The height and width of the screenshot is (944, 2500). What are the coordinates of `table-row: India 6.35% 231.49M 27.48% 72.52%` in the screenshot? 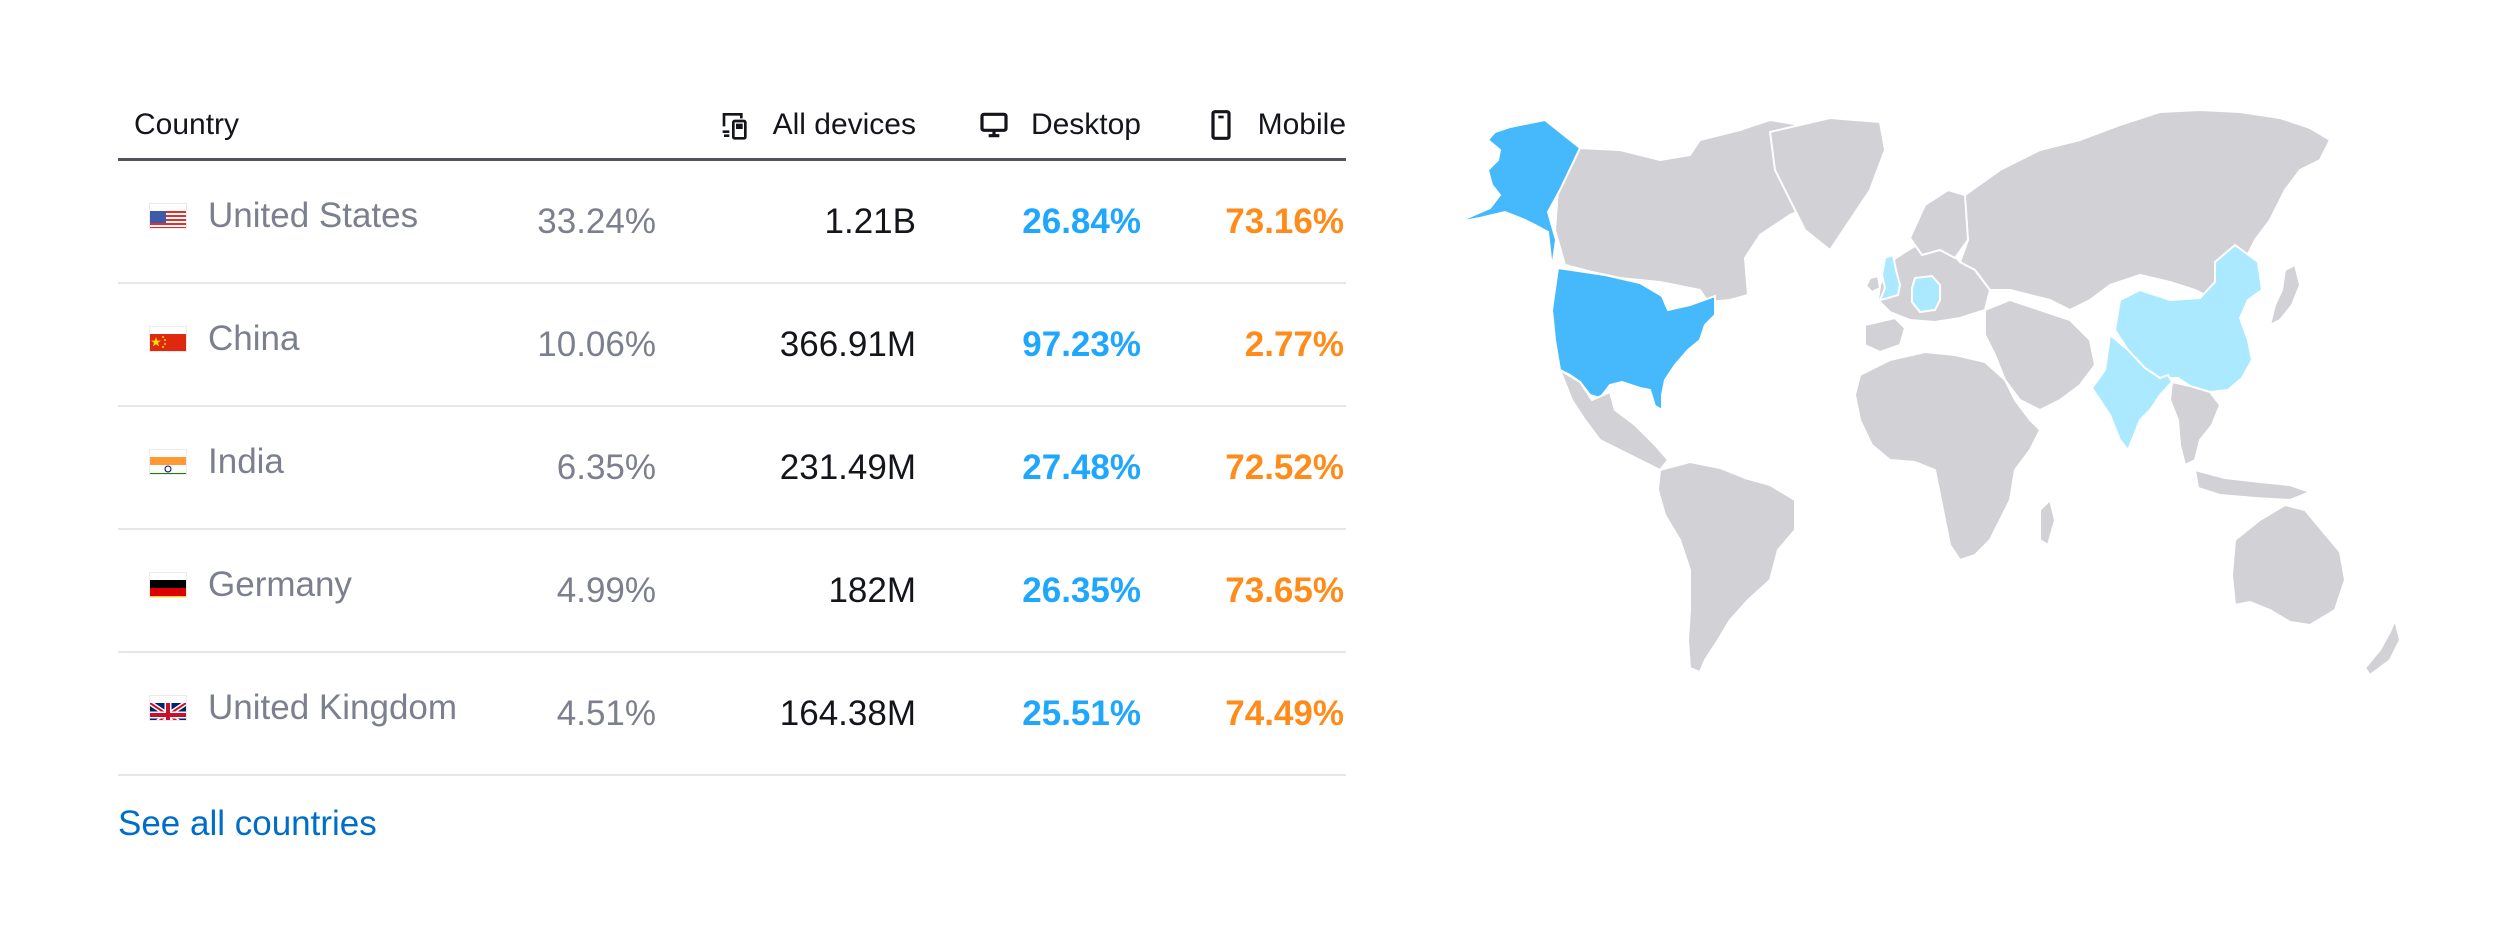 It's located at (732, 468).